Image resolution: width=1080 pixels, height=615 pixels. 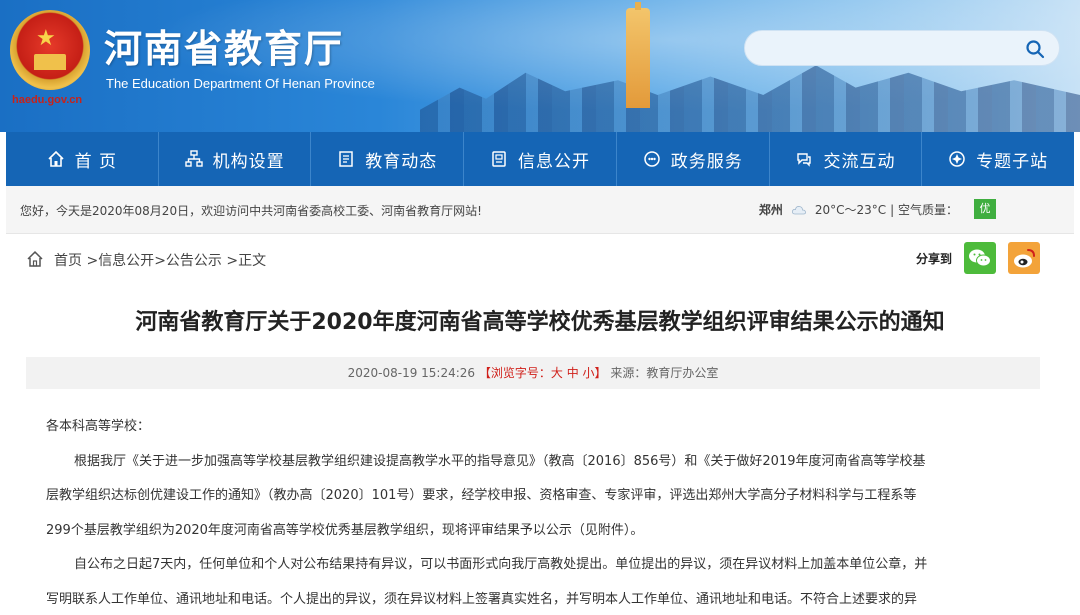 What do you see at coordinates (252, 261) in the screenshot?
I see `breadcrumb-current: 正文` at bounding box center [252, 261].